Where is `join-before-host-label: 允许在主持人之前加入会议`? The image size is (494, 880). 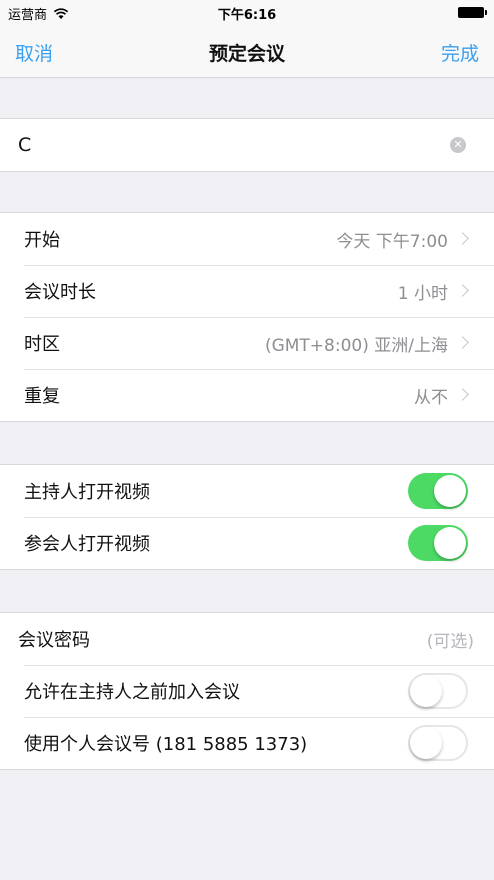
join-before-host-label: 允许在主持人之前加入会议 is located at coordinates (132, 692).